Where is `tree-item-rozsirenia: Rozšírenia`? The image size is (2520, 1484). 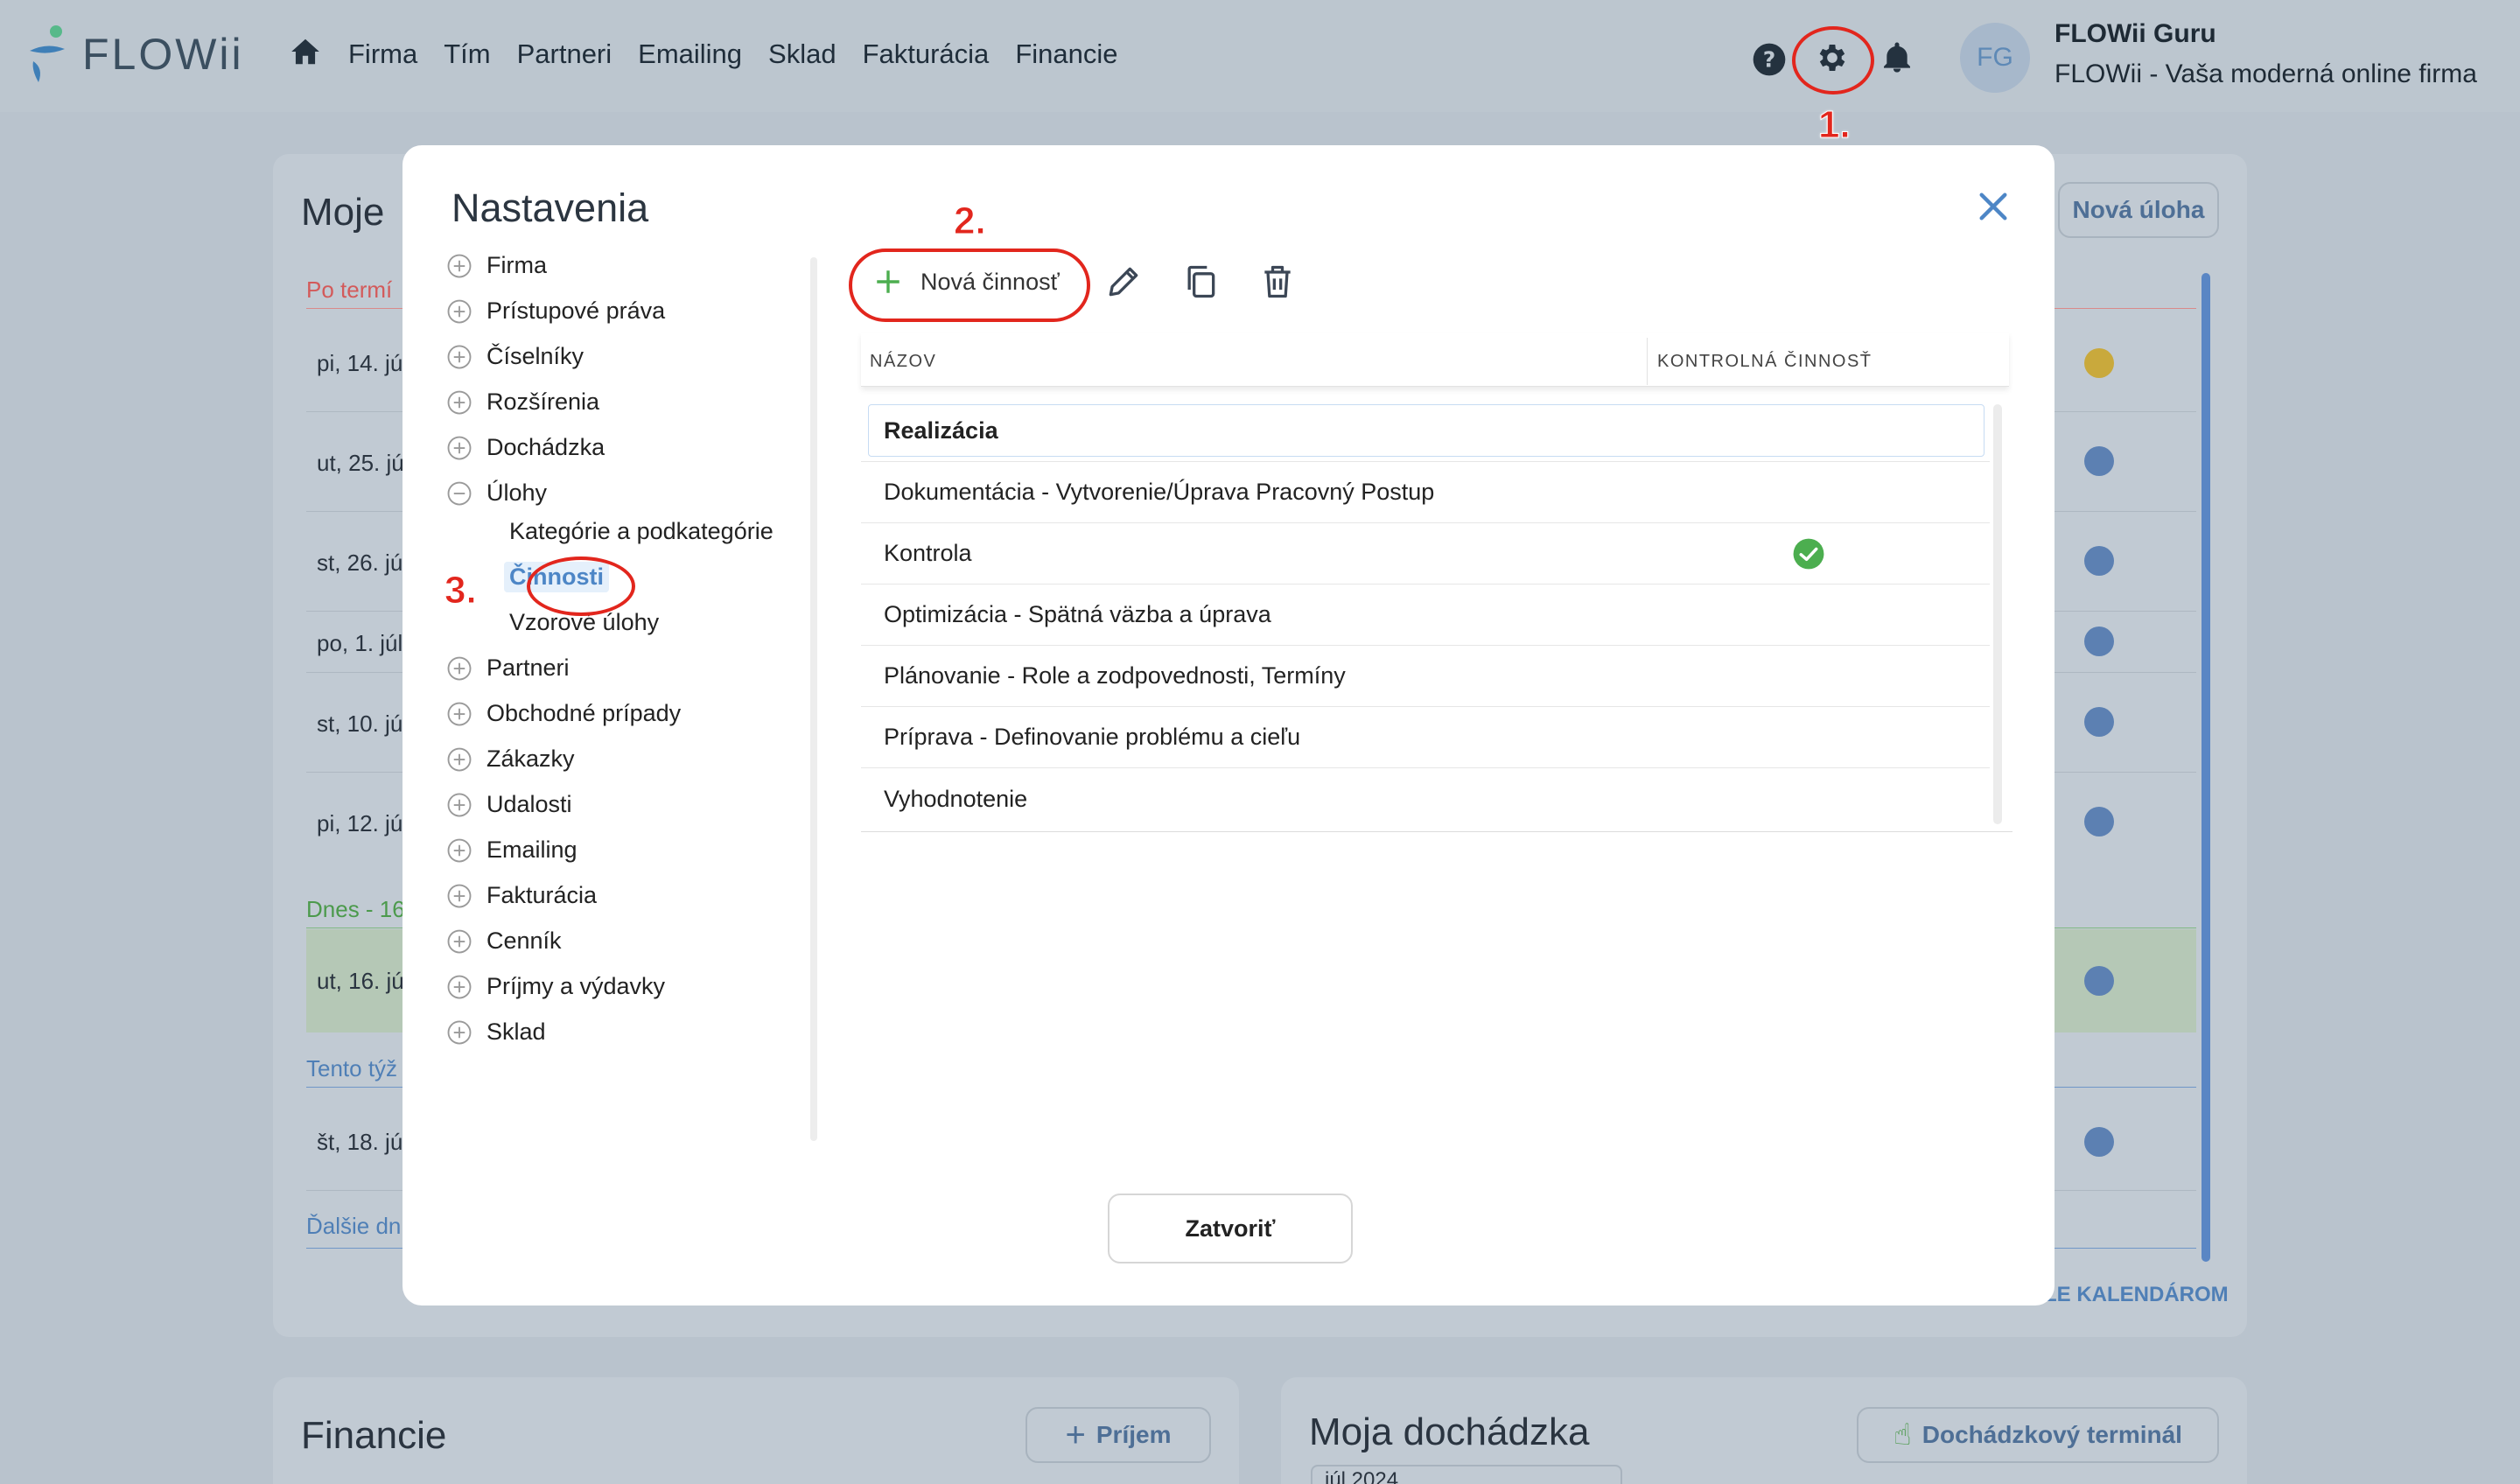
tree-item-rozsirenia: Rozšírenia is located at coordinates (522, 402).